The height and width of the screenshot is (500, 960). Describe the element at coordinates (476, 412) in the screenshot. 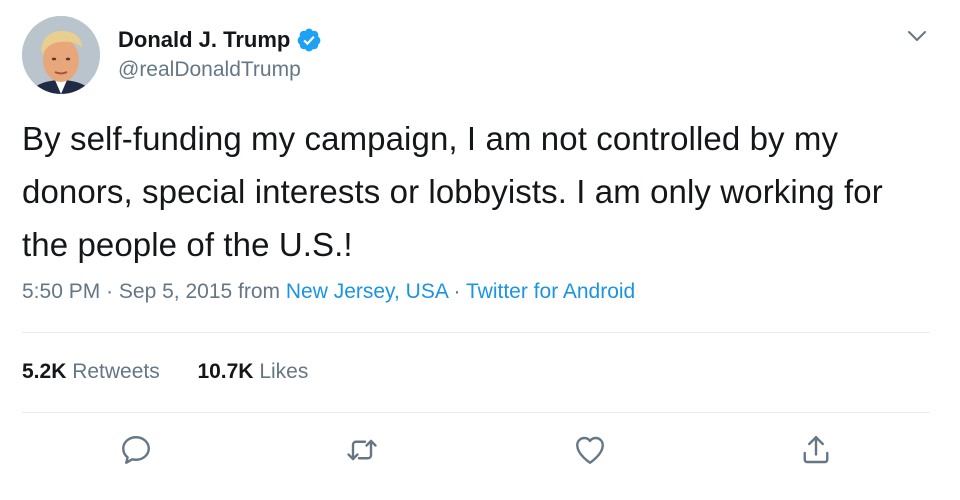

I see `divider-bottom` at that location.